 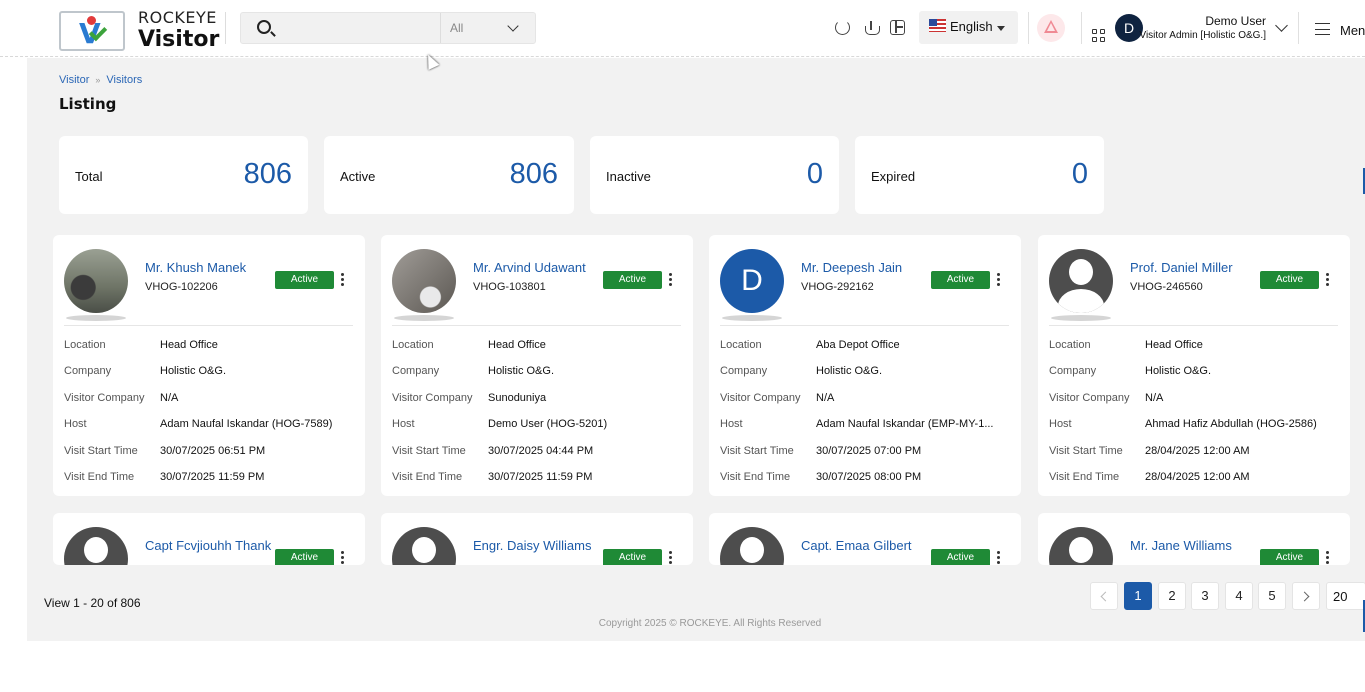 What do you see at coordinates (92, 30) in the screenshot?
I see `logo-mark: V` at bounding box center [92, 30].